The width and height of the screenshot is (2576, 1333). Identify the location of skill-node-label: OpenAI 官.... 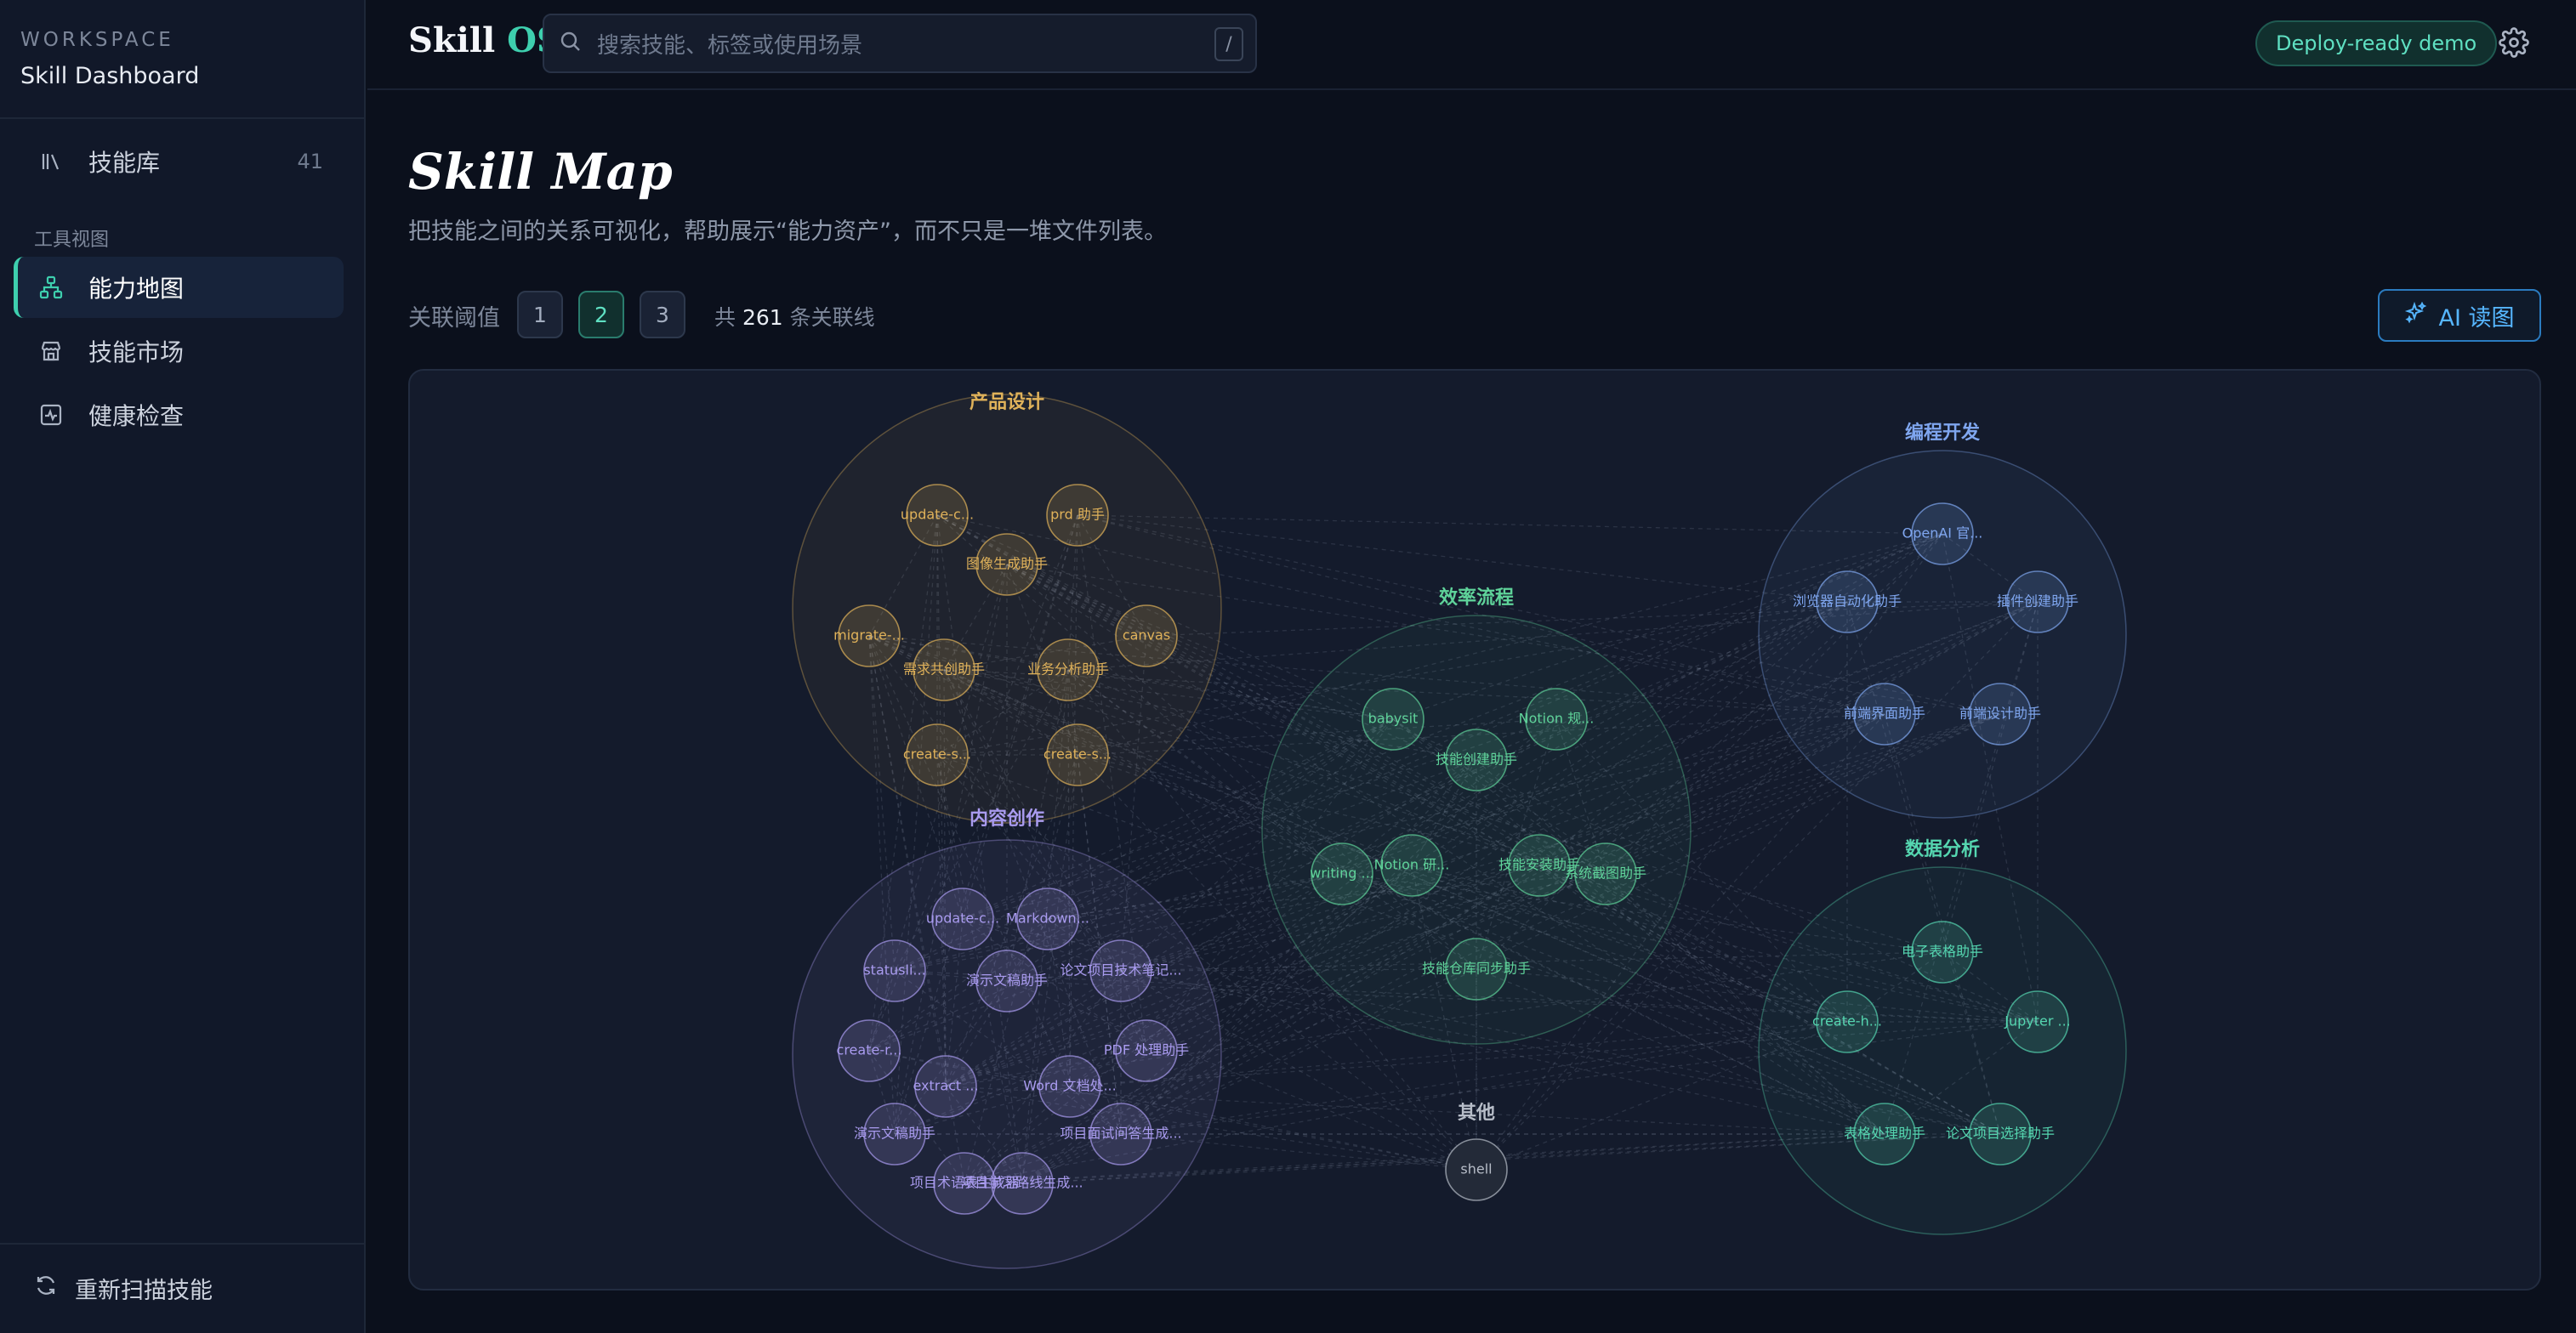
(1942, 533).